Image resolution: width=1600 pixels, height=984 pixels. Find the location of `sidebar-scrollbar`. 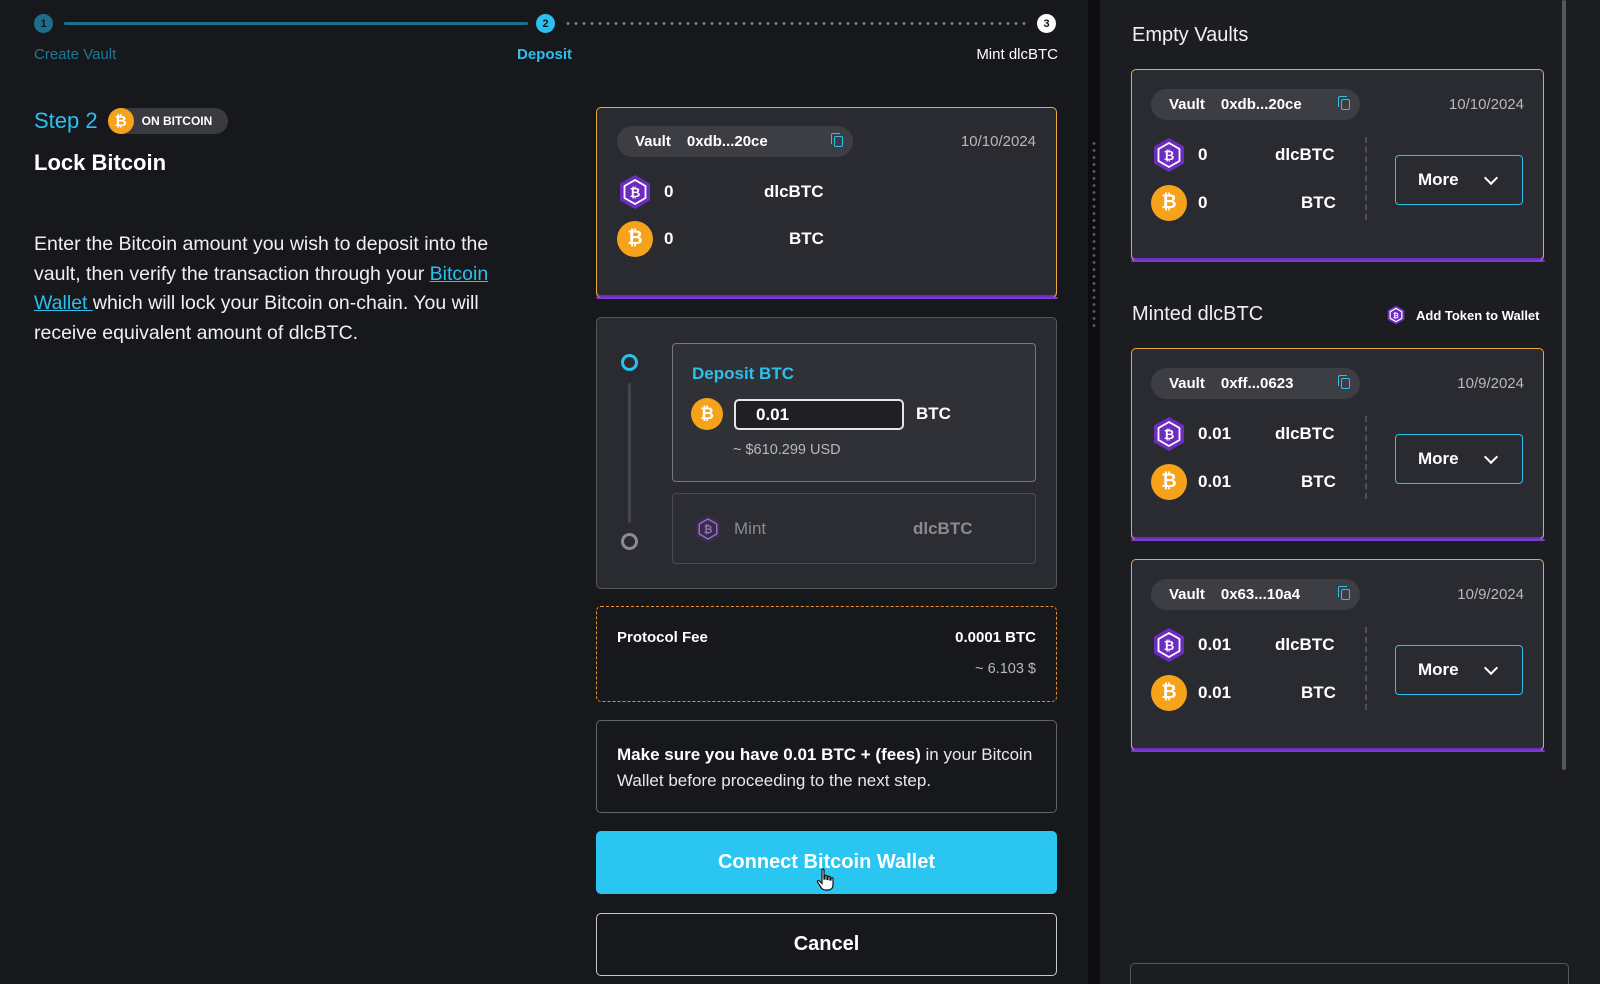

sidebar-scrollbar is located at coordinates (1564, 385).